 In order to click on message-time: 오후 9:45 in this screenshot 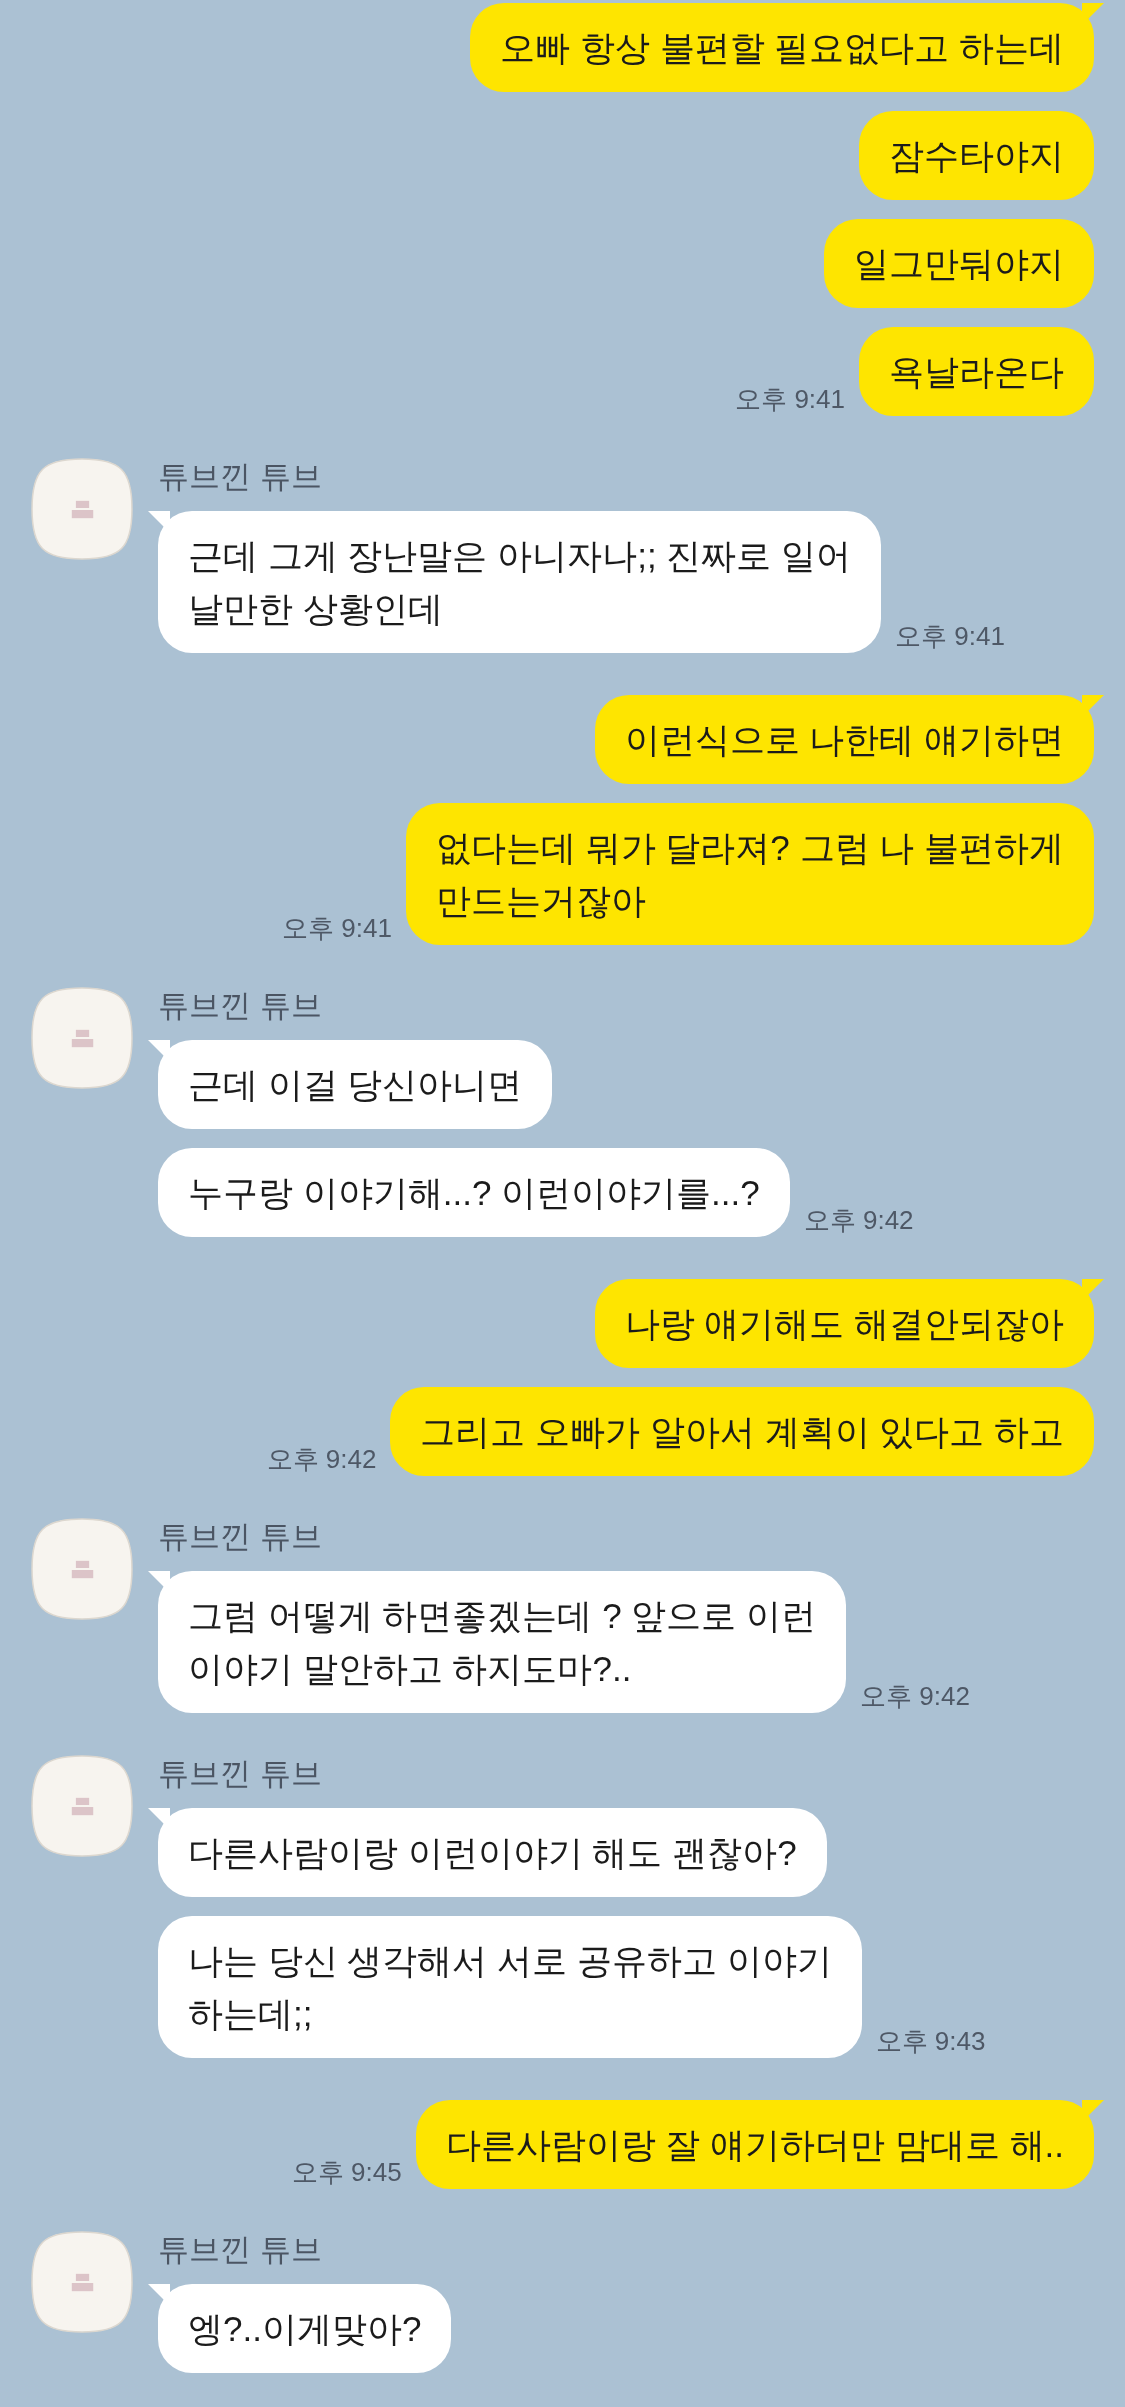, I will do `click(346, 2172)`.